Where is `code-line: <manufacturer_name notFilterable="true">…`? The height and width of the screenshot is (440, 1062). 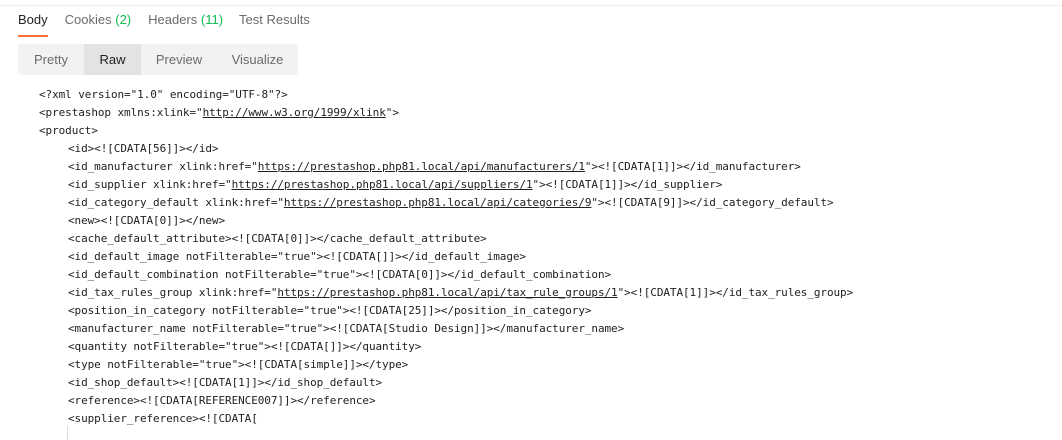
code-line: <manufacturer_name notFilterable="true">… is located at coordinates (346, 329).